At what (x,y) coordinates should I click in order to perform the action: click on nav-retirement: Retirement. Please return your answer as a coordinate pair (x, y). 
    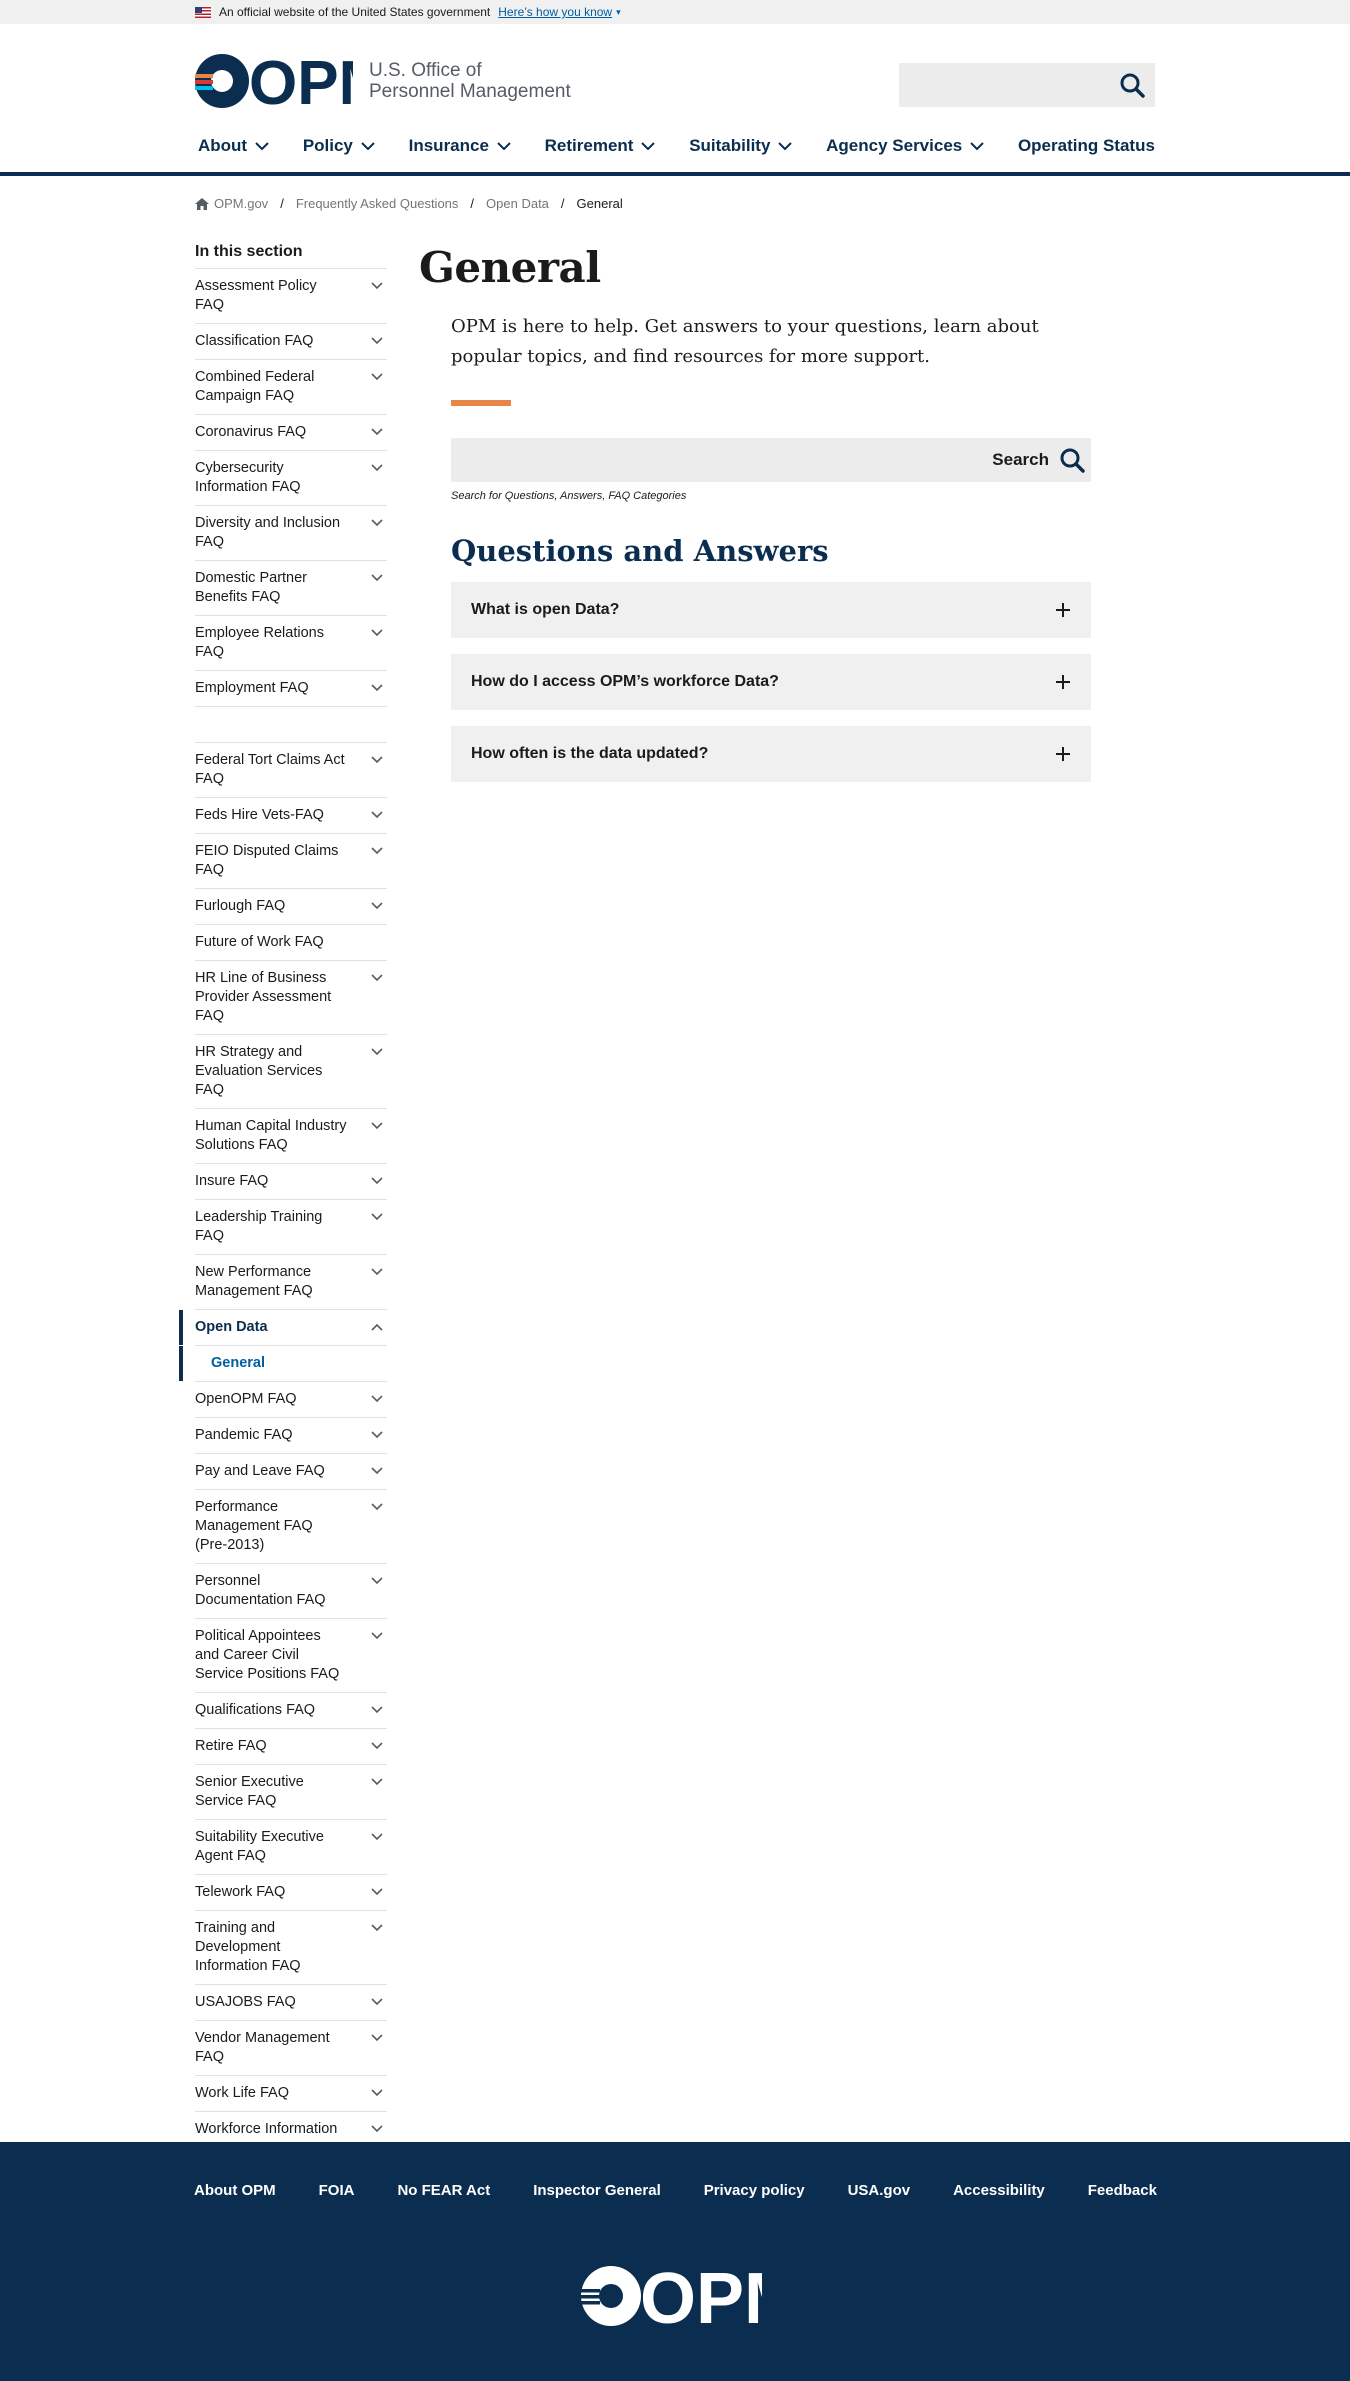
    Looking at the image, I should click on (600, 146).